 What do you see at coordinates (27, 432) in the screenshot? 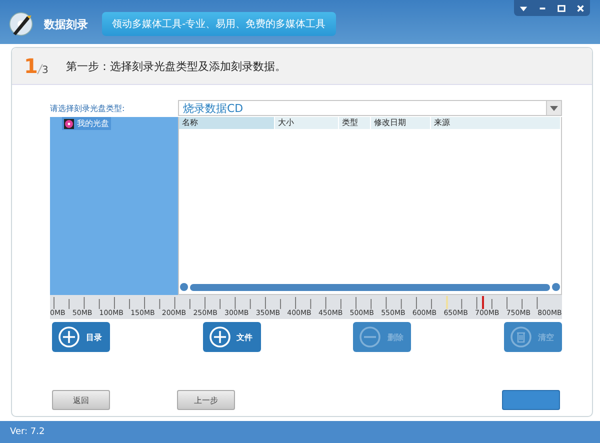
I see `version-label: Ver: 7.2` at bounding box center [27, 432].